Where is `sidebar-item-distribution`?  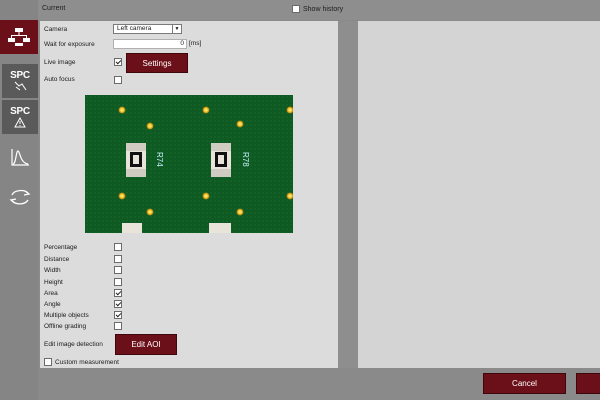 sidebar-item-distribution is located at coordinates (20, 157).